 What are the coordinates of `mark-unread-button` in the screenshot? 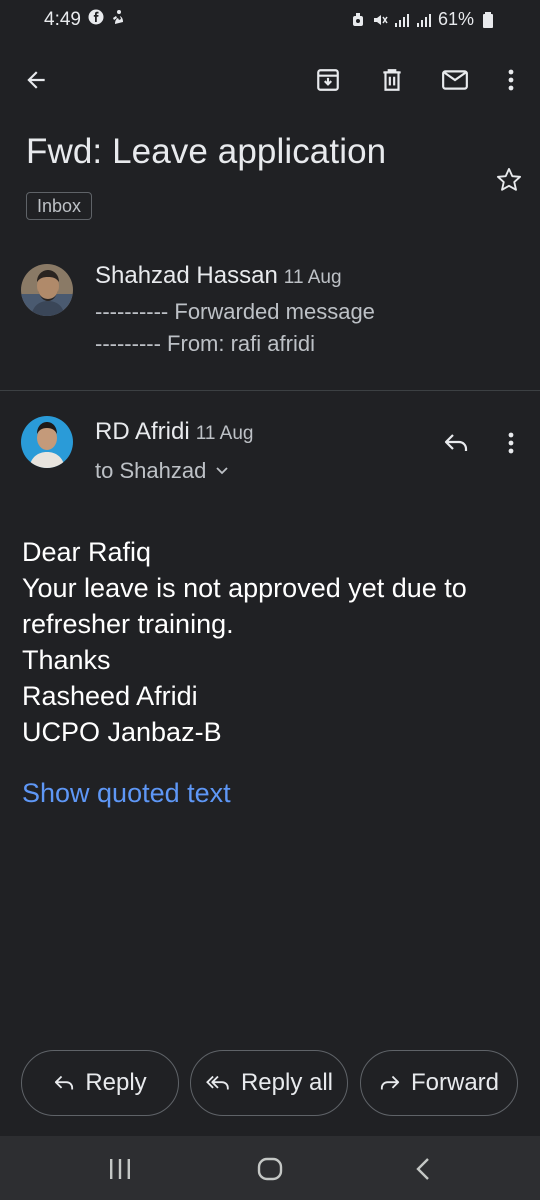 It's located at (455, 80).